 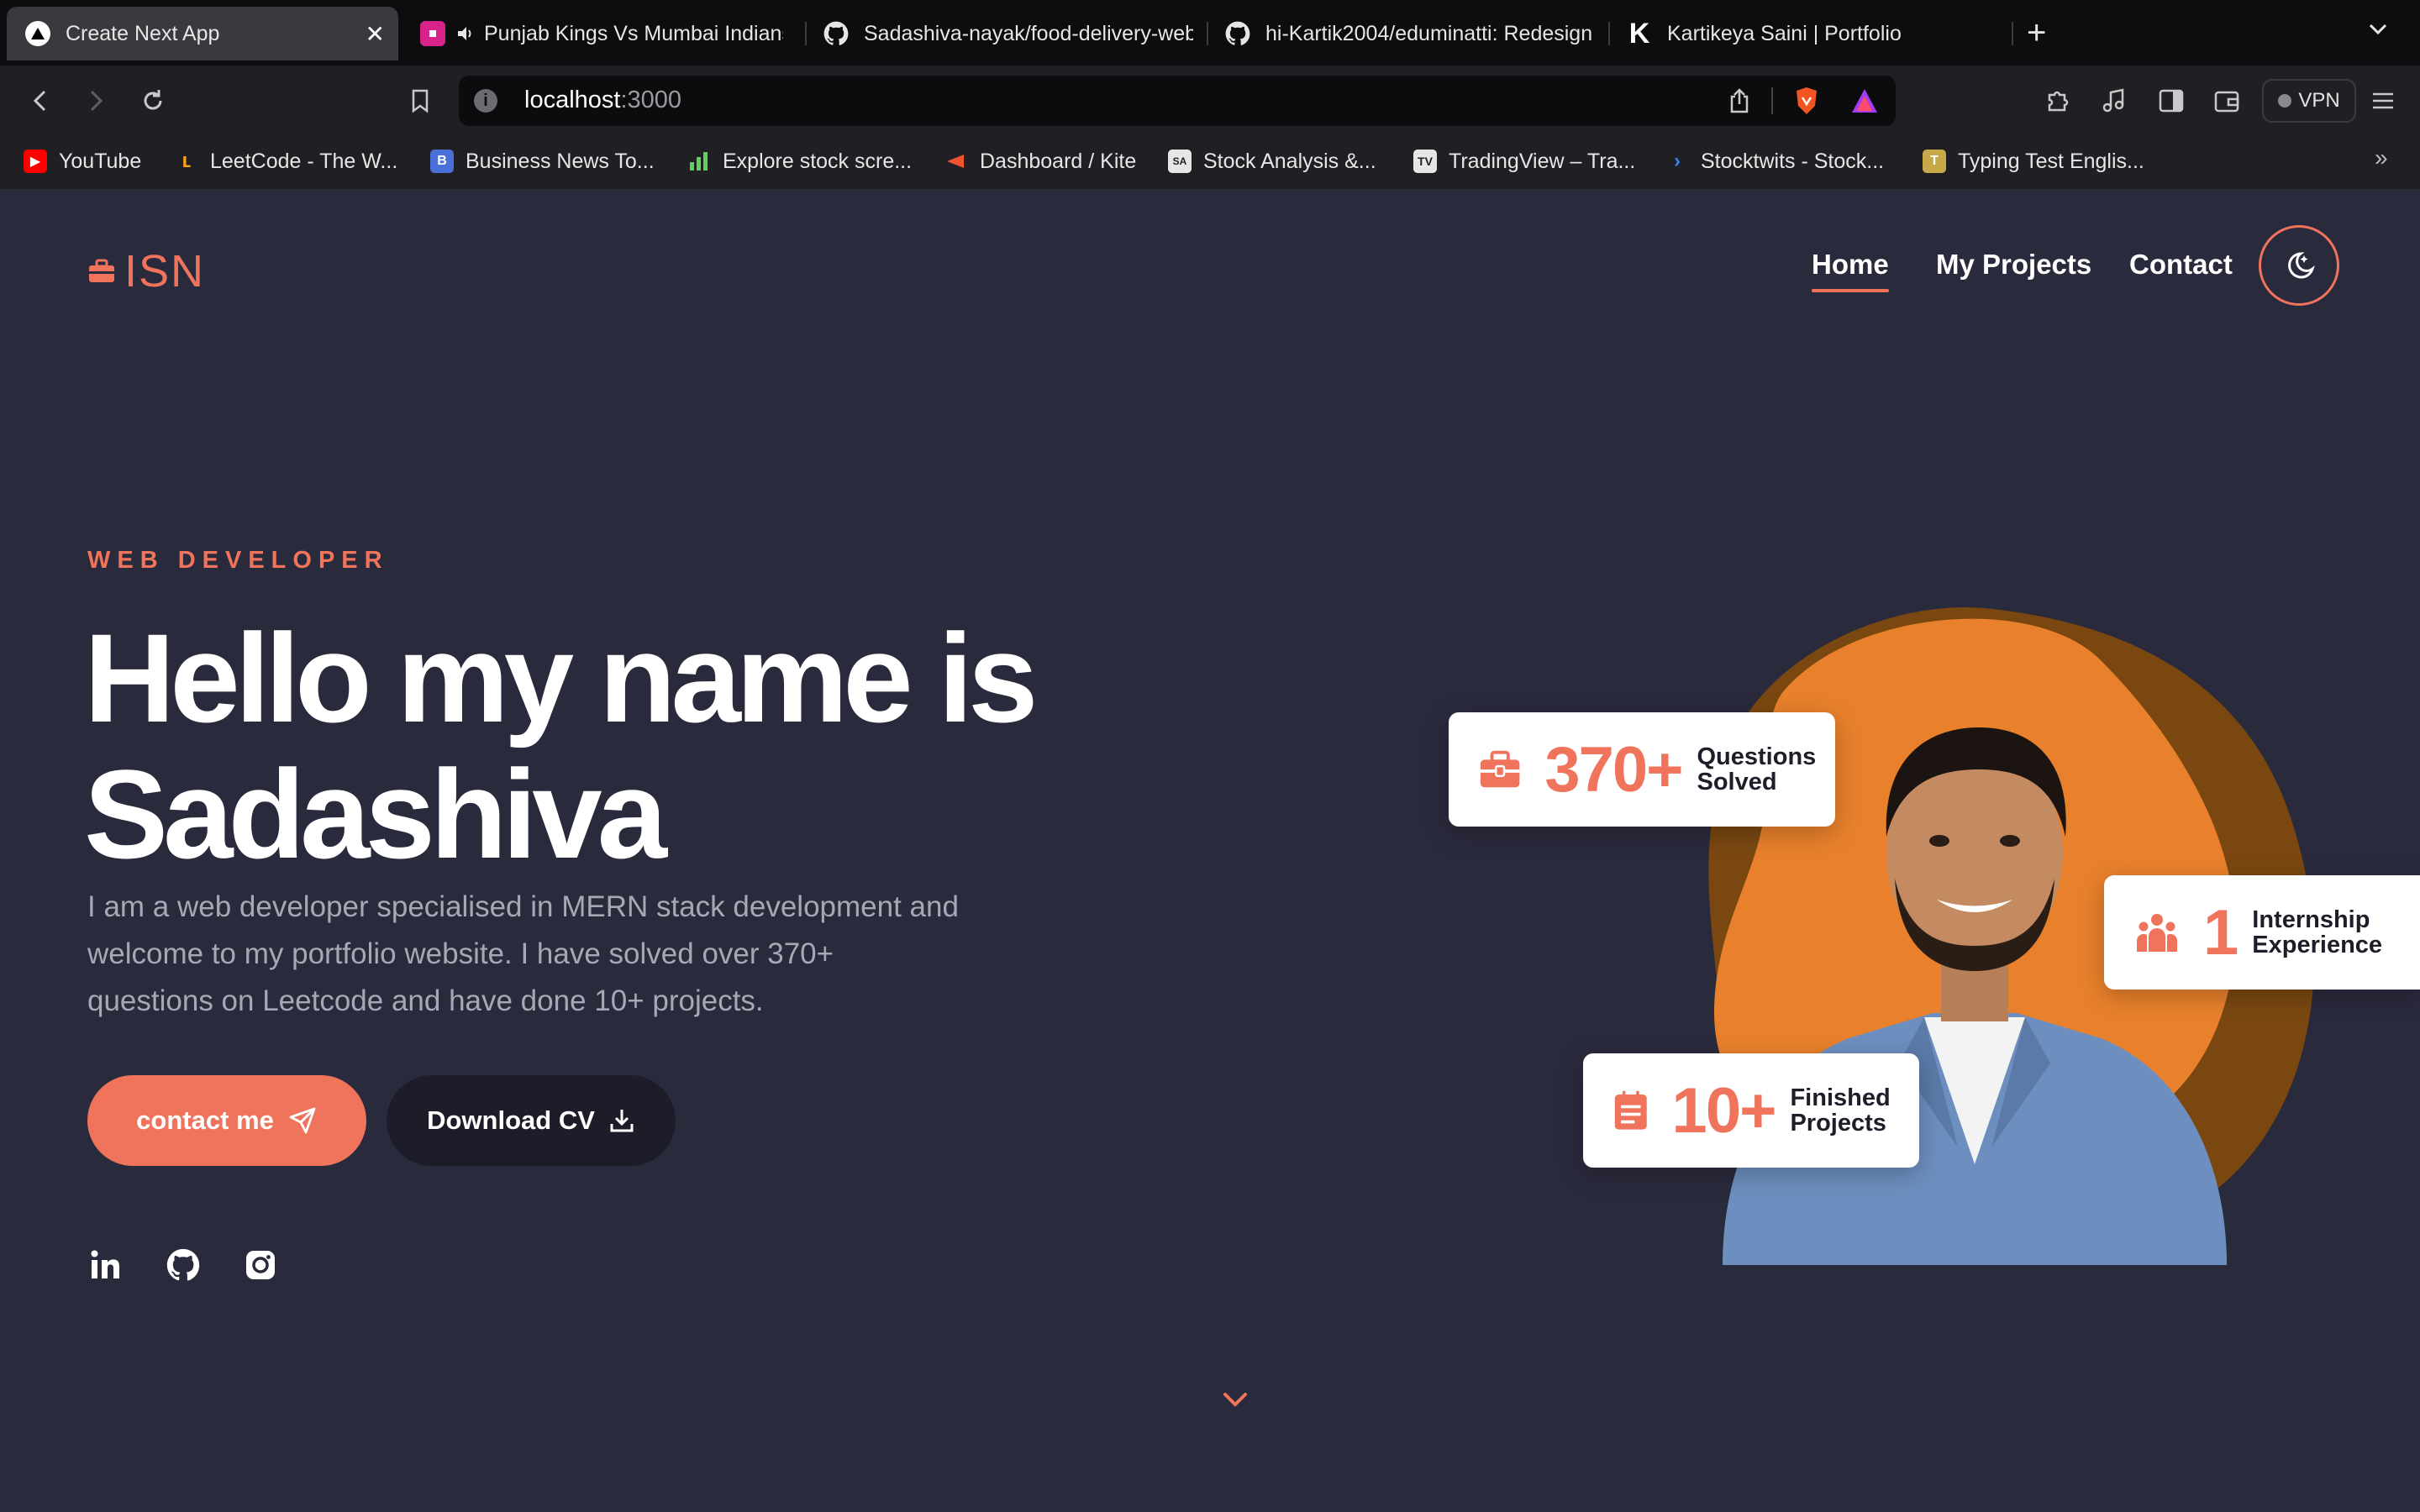 I want to click on send-icon, so click(x=302, y=1120).